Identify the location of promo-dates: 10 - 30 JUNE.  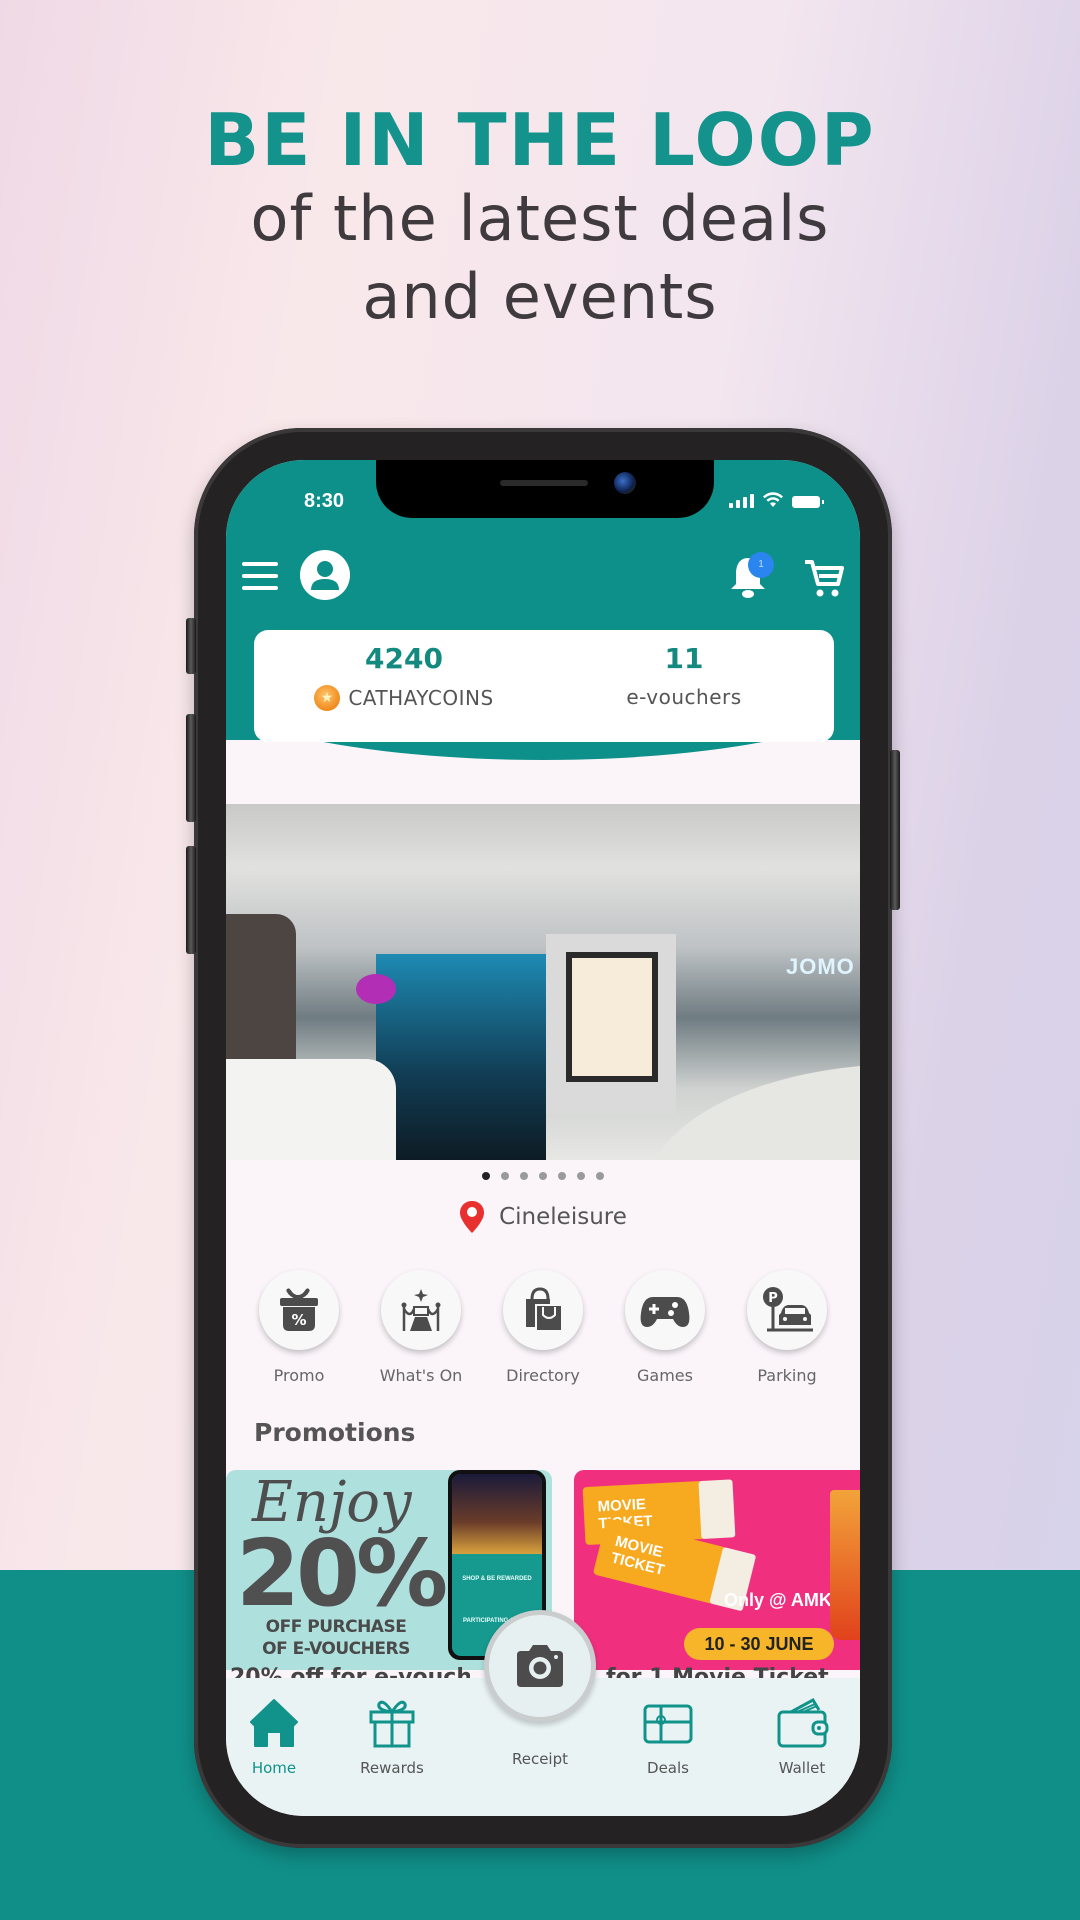
(759, 1644).